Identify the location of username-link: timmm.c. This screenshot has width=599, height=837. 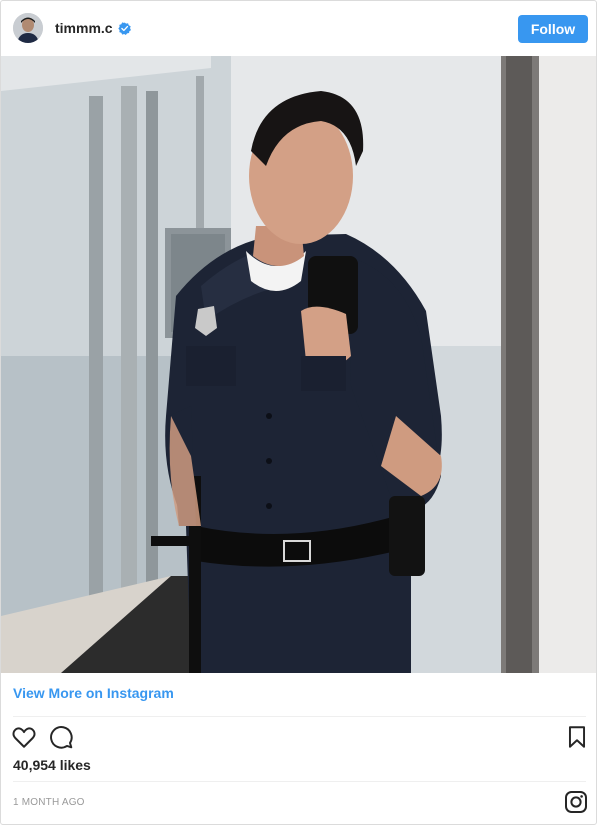
(84, 28).